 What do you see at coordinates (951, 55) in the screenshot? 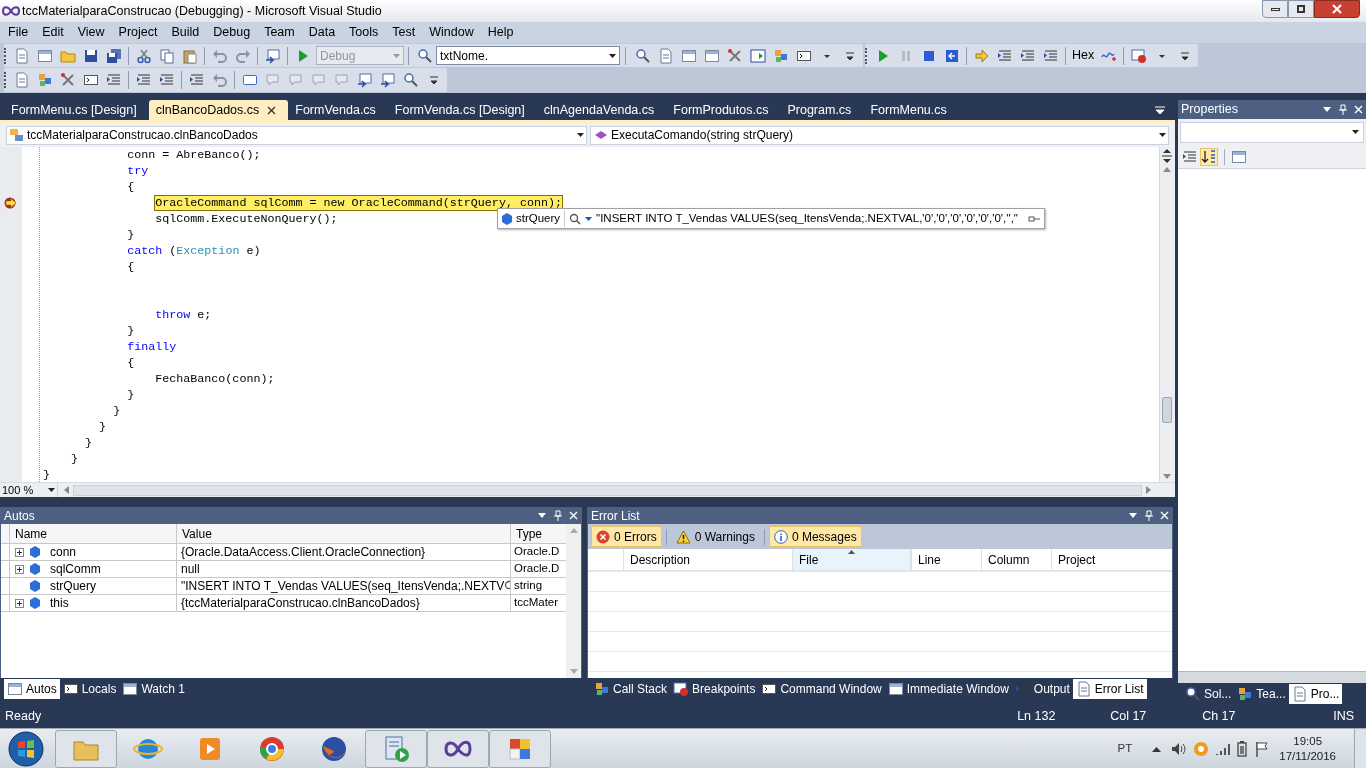
I see `restart-icon` at bounding box center [951, 55].